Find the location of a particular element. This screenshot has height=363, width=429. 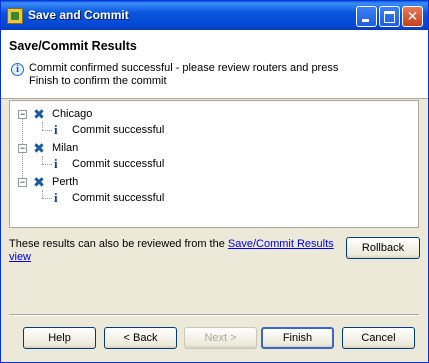

divider is located at coordinates (214, 315).